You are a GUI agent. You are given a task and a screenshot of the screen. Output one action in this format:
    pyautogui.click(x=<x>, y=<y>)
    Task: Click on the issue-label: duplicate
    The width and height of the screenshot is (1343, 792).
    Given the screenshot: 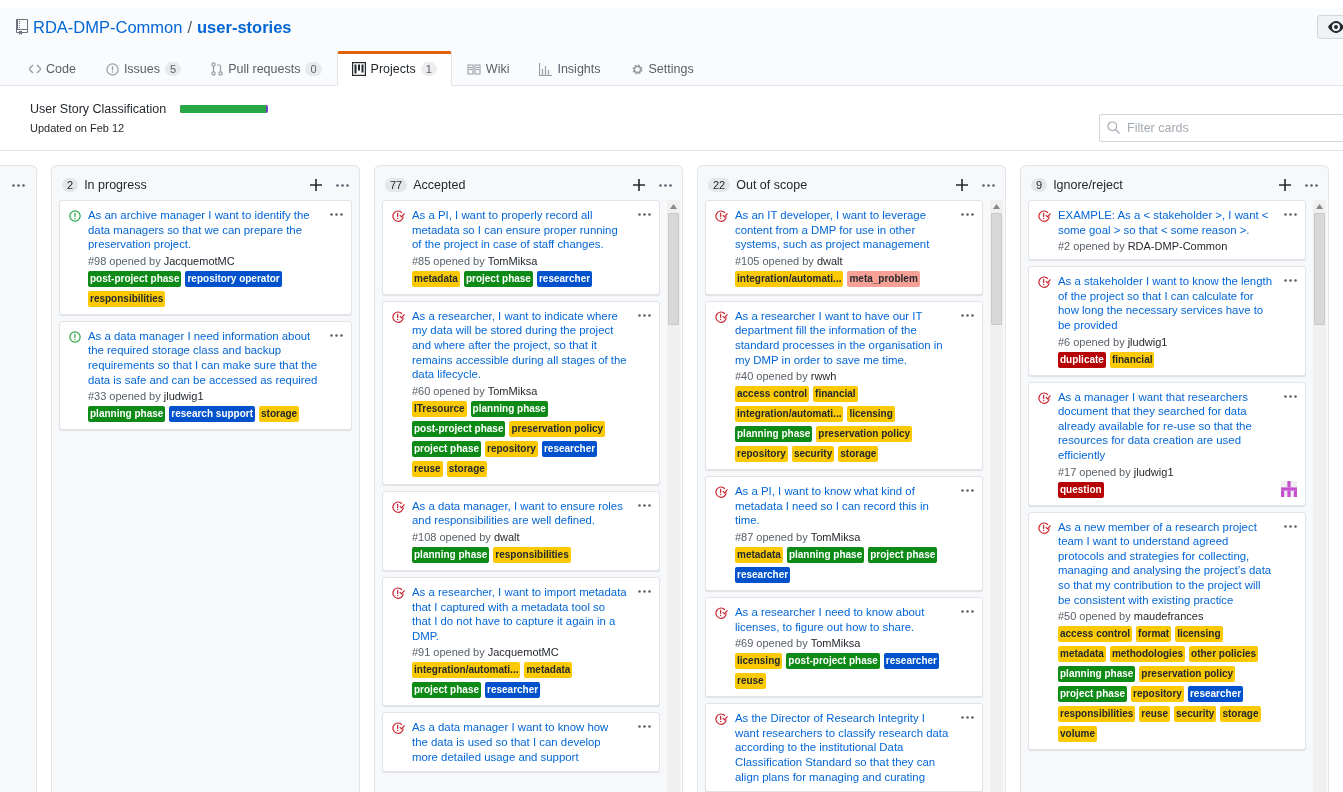 What is the action you would take?
    pyautogui.click(x=1082, y=359)
    